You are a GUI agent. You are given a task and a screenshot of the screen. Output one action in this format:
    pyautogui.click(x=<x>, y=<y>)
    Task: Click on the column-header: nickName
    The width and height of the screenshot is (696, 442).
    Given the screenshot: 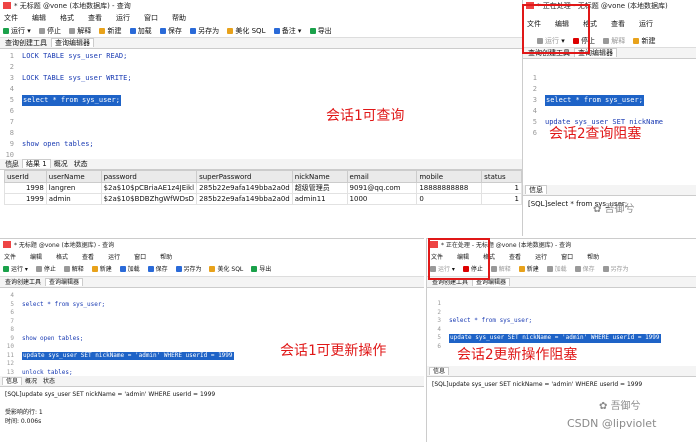 What is the action you would take?
    pyautogui.click(x=319, y=176)
    